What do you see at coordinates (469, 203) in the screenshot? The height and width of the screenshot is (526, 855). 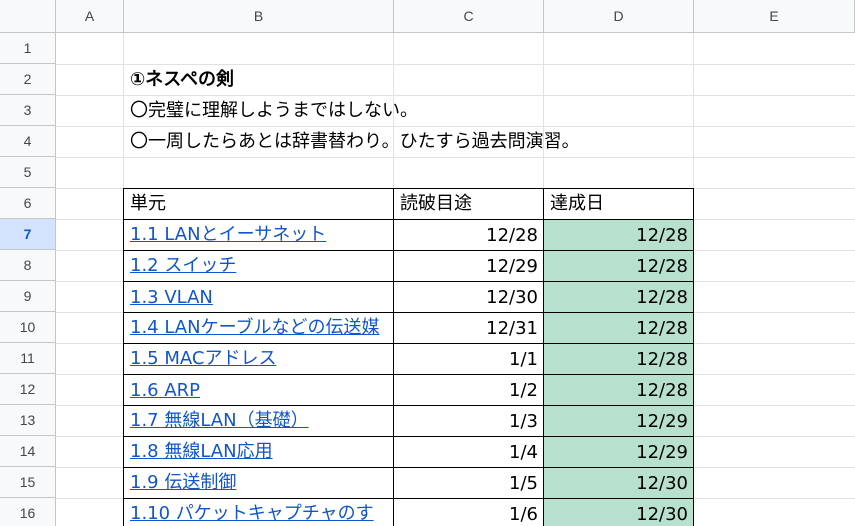 I see `table-header-target: 読破目途` at bounding box center [469, 203].